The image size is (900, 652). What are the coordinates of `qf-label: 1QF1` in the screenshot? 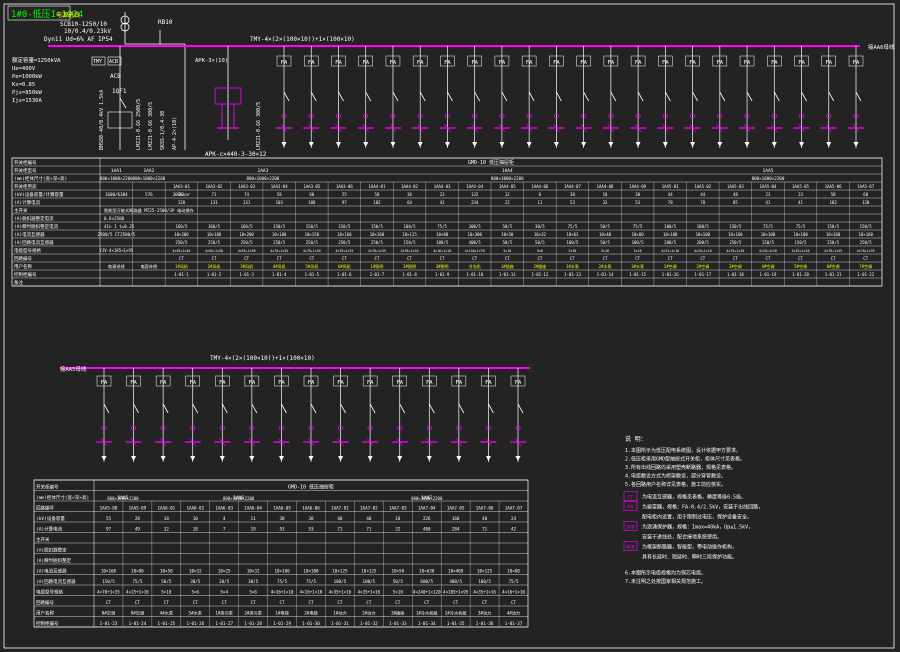 It's located at (119, 91).